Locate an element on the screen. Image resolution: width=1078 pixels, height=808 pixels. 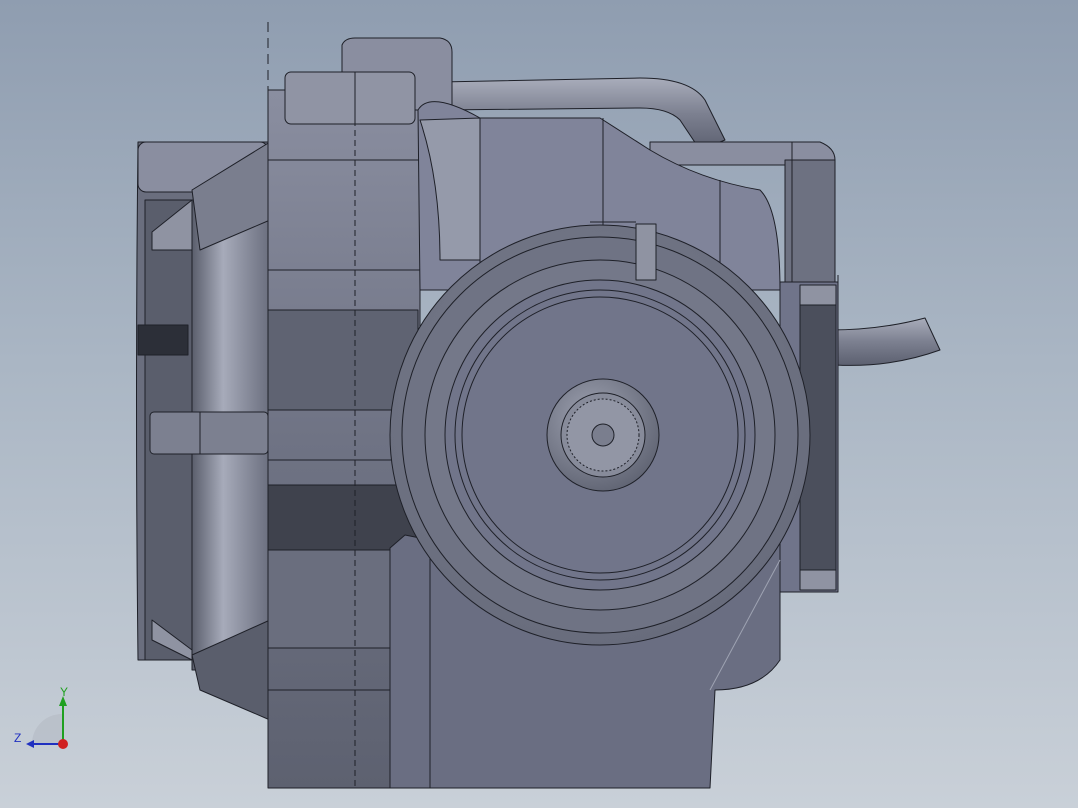
y-axis-label: Y is located at coordinates (64, 692).